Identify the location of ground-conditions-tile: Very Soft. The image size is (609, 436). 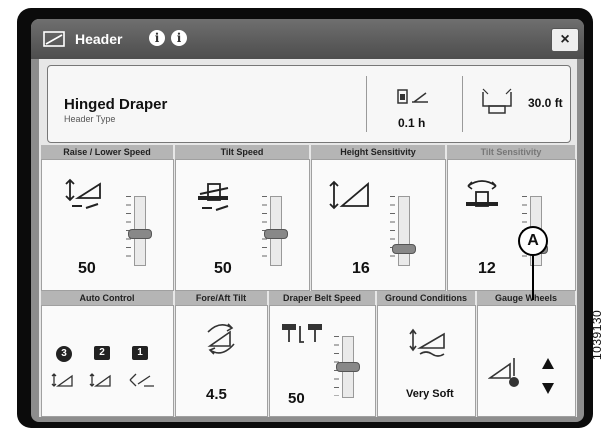
(426, 361).